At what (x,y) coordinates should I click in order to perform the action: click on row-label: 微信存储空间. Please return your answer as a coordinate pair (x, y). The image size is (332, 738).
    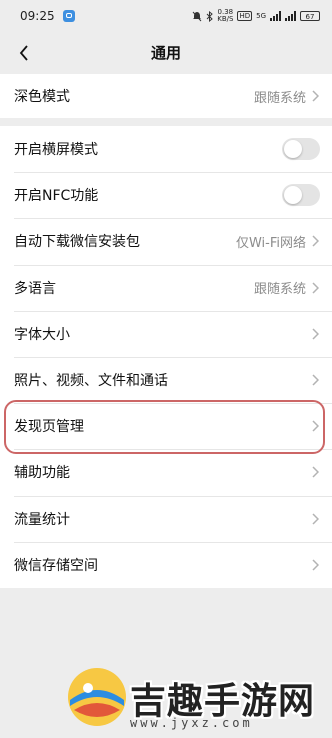
    Looking at the image, I should click on (56, 565).